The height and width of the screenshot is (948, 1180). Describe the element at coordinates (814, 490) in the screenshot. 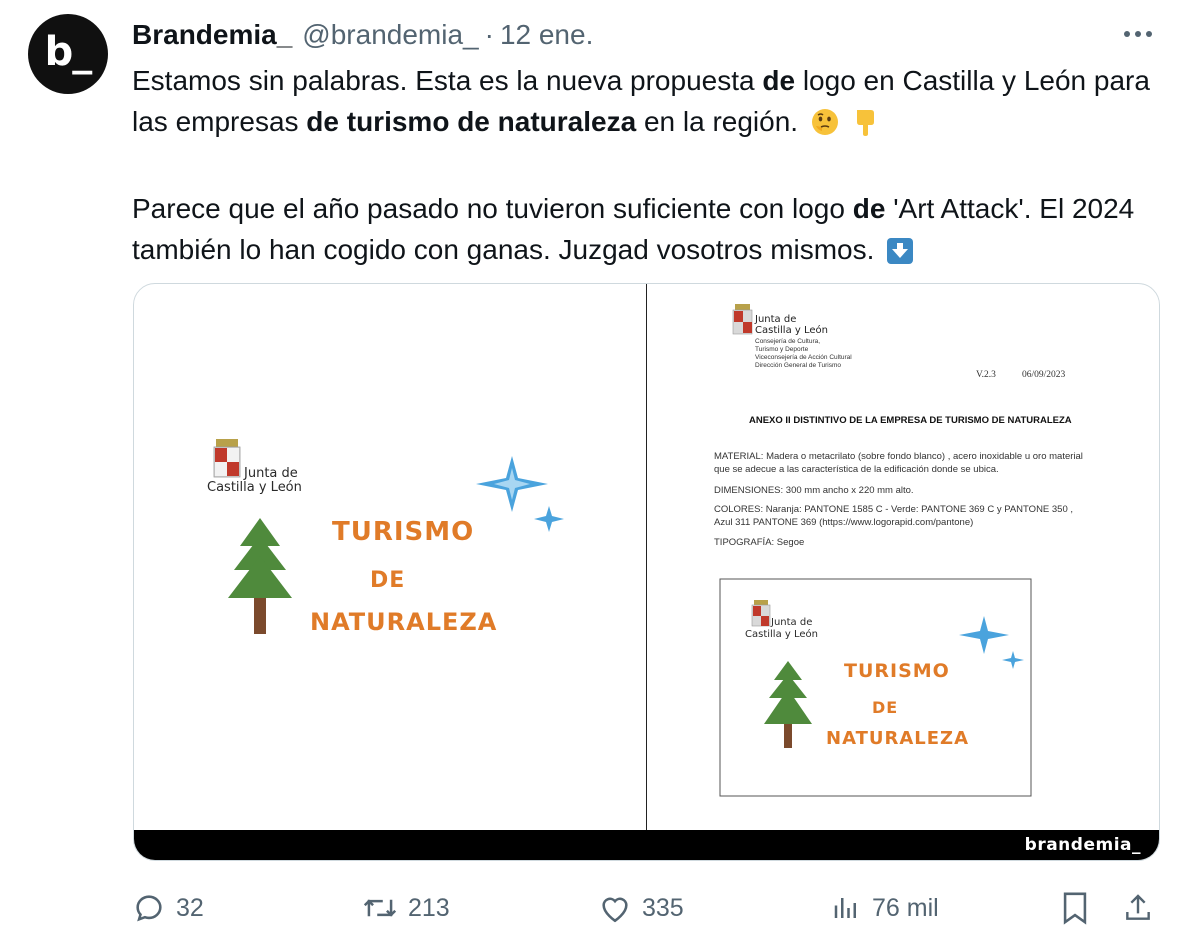

I see `doc-dimensiones: DIMENSIONES: 300 mm ancho x 220 mm alto.` at that location.